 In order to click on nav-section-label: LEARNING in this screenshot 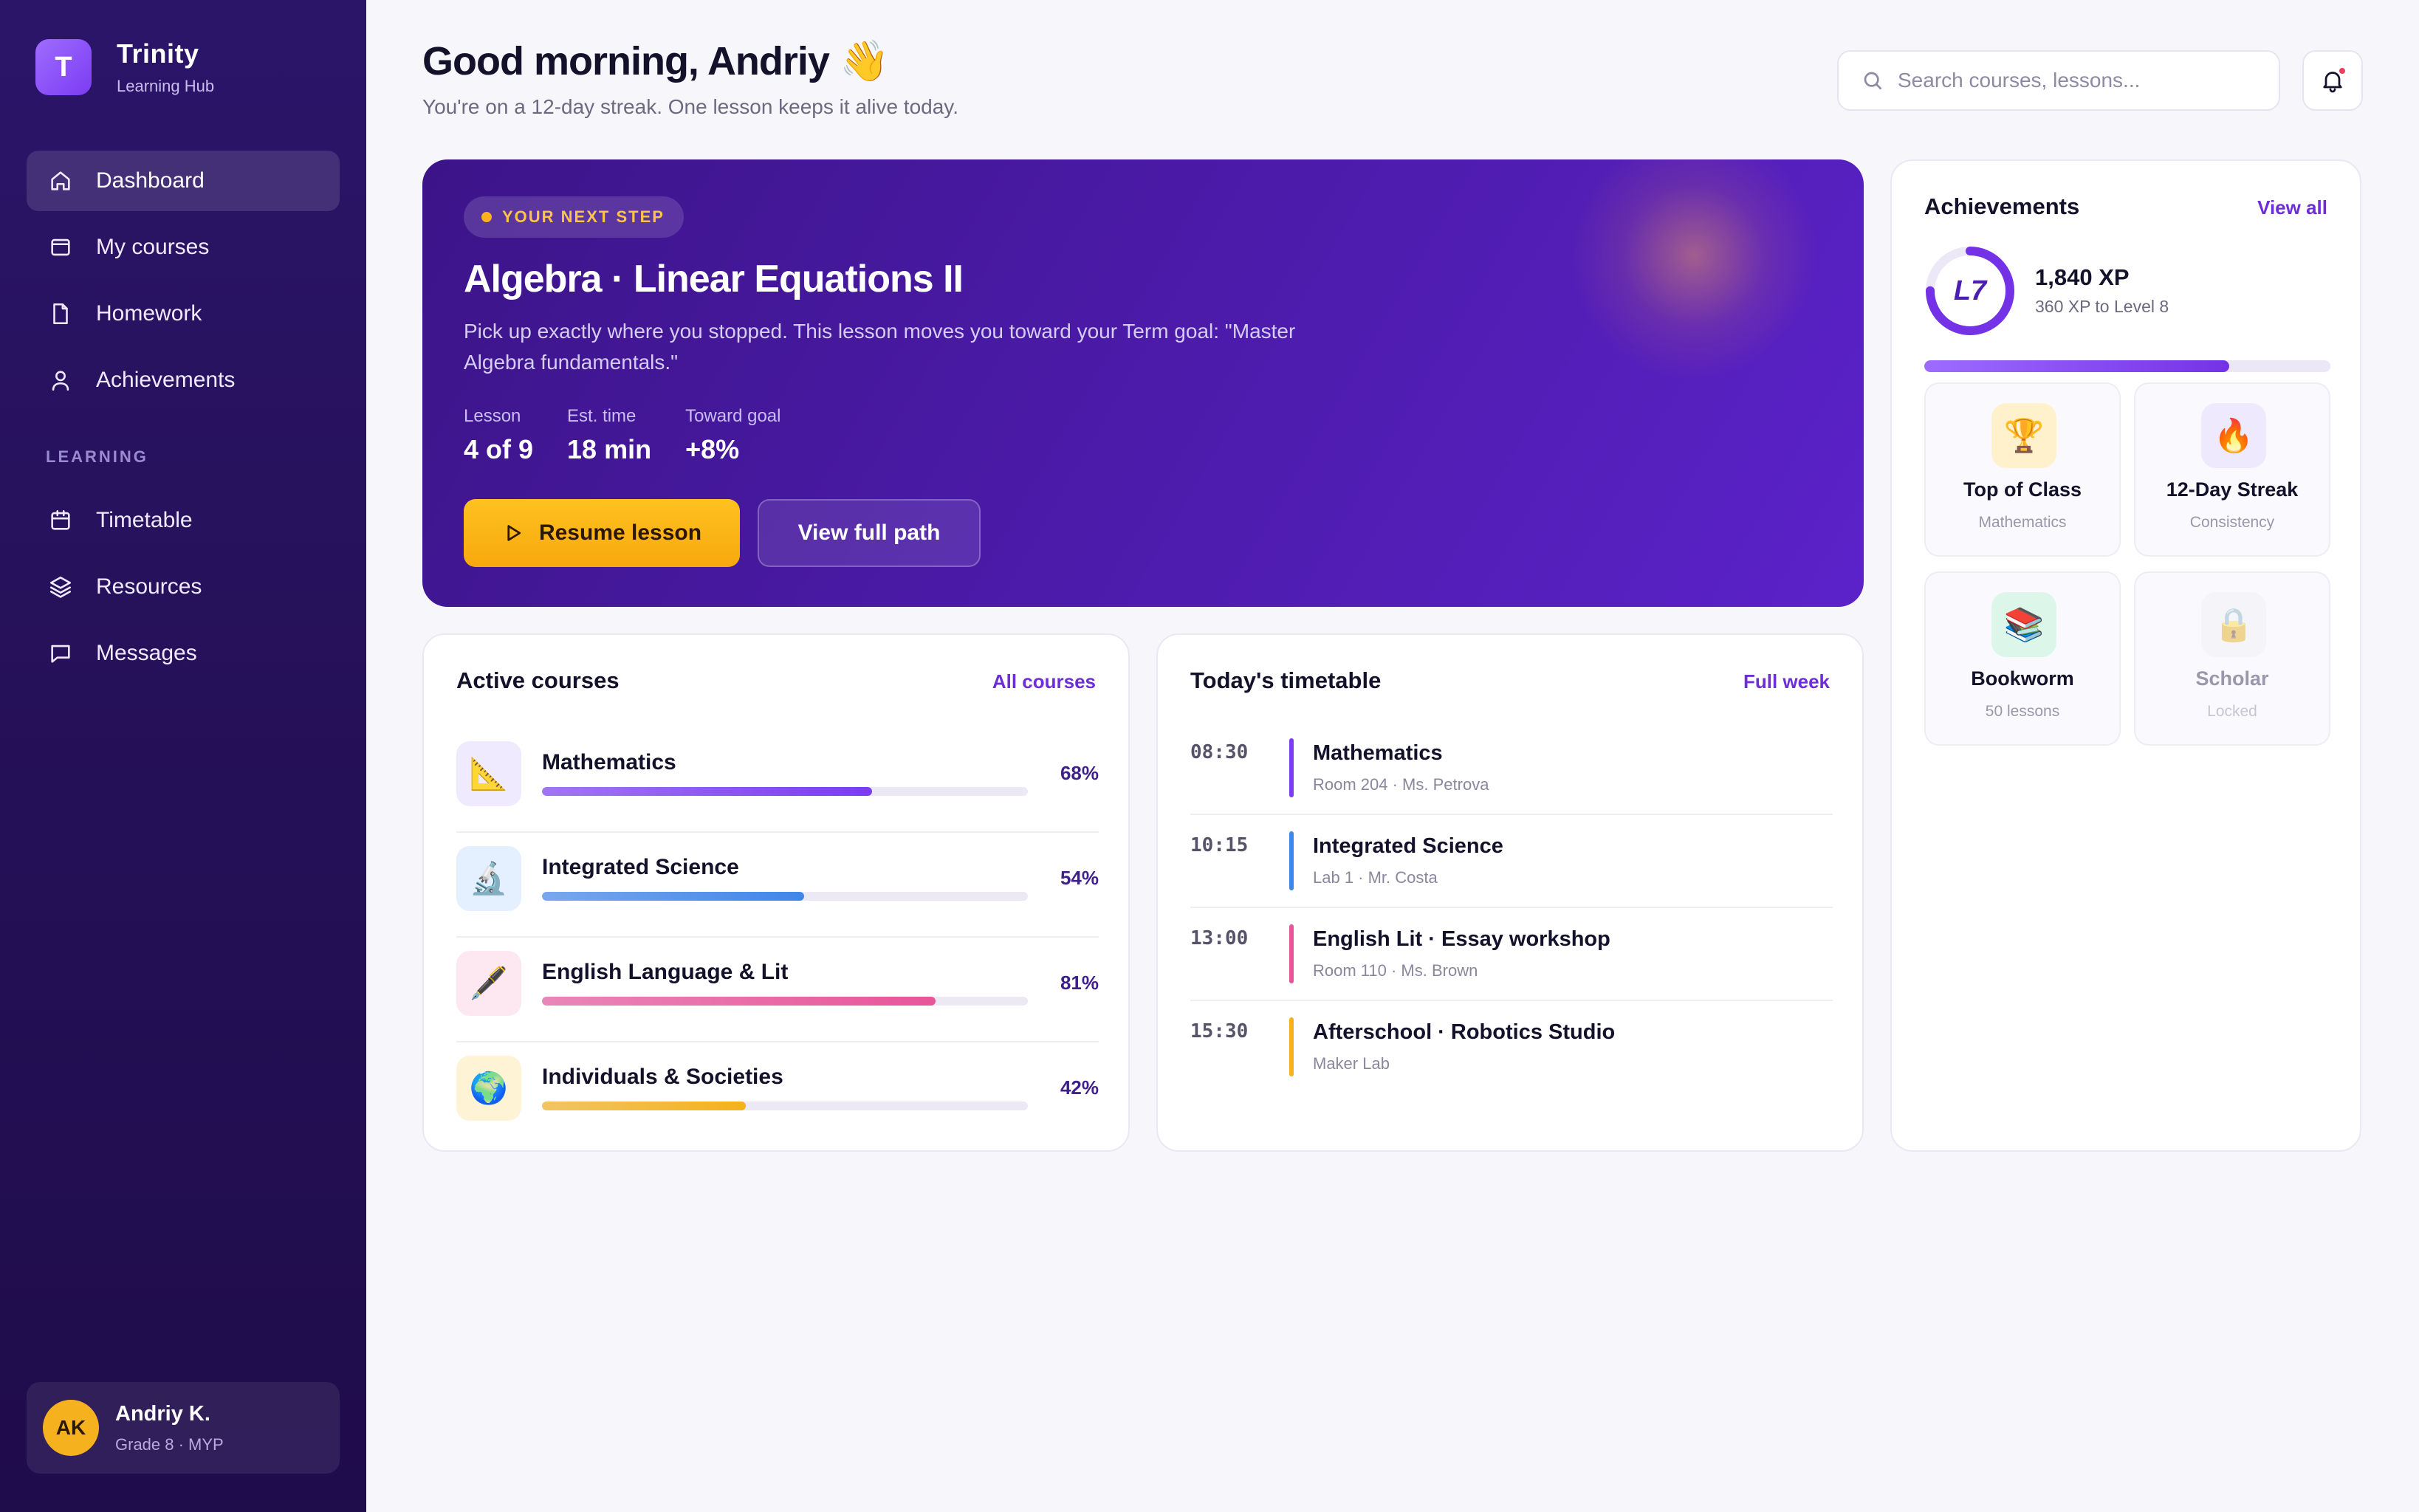, I will do `click(97, 456)`.